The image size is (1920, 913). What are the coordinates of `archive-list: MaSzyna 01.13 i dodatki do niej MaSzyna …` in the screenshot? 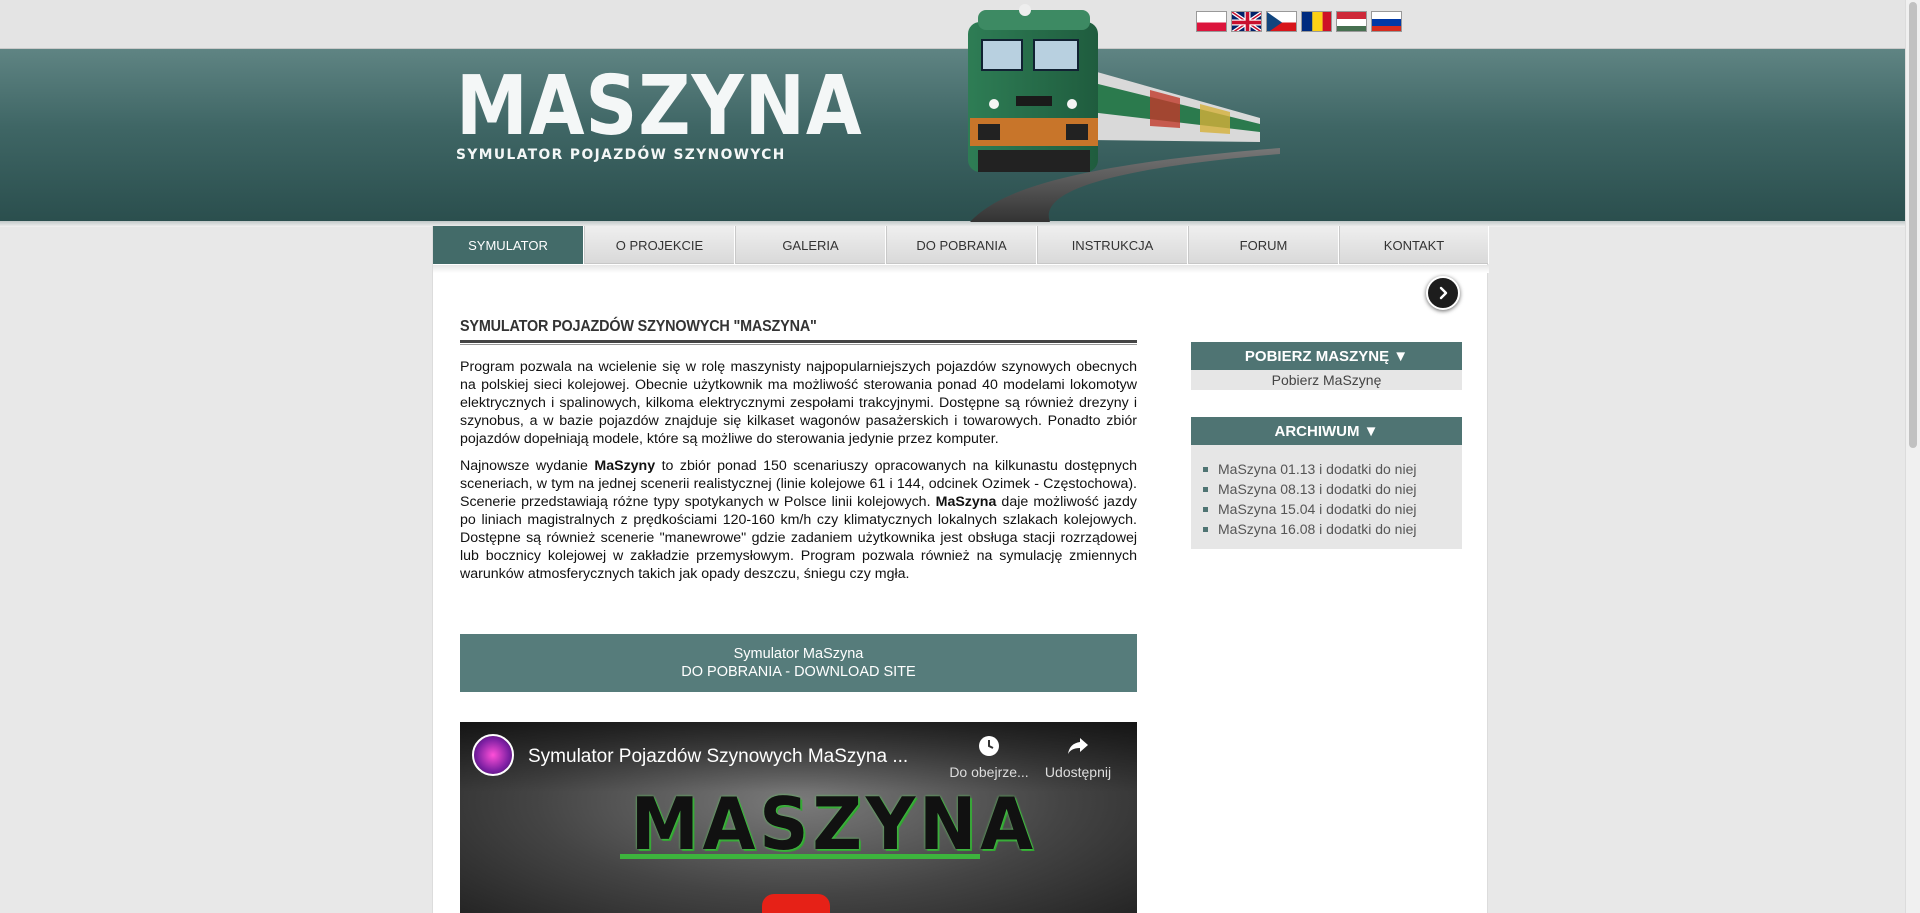 It's located at (1326, 497).